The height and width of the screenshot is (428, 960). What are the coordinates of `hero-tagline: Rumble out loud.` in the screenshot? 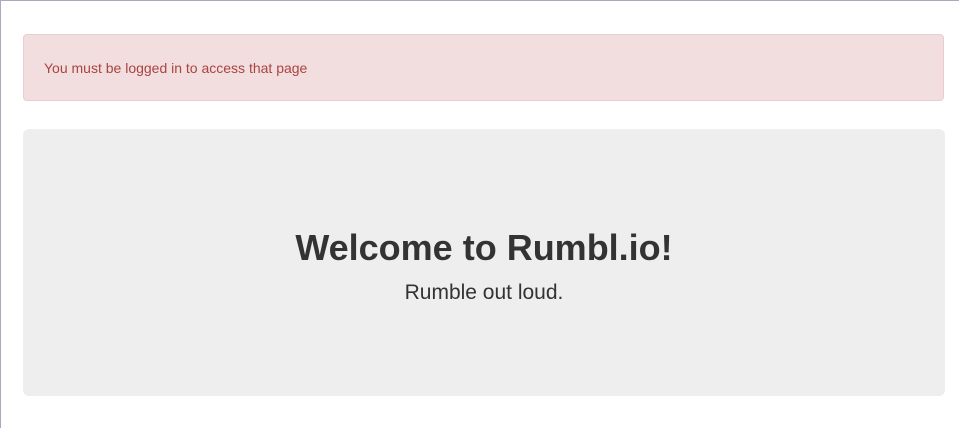 It's located at (484, 293).